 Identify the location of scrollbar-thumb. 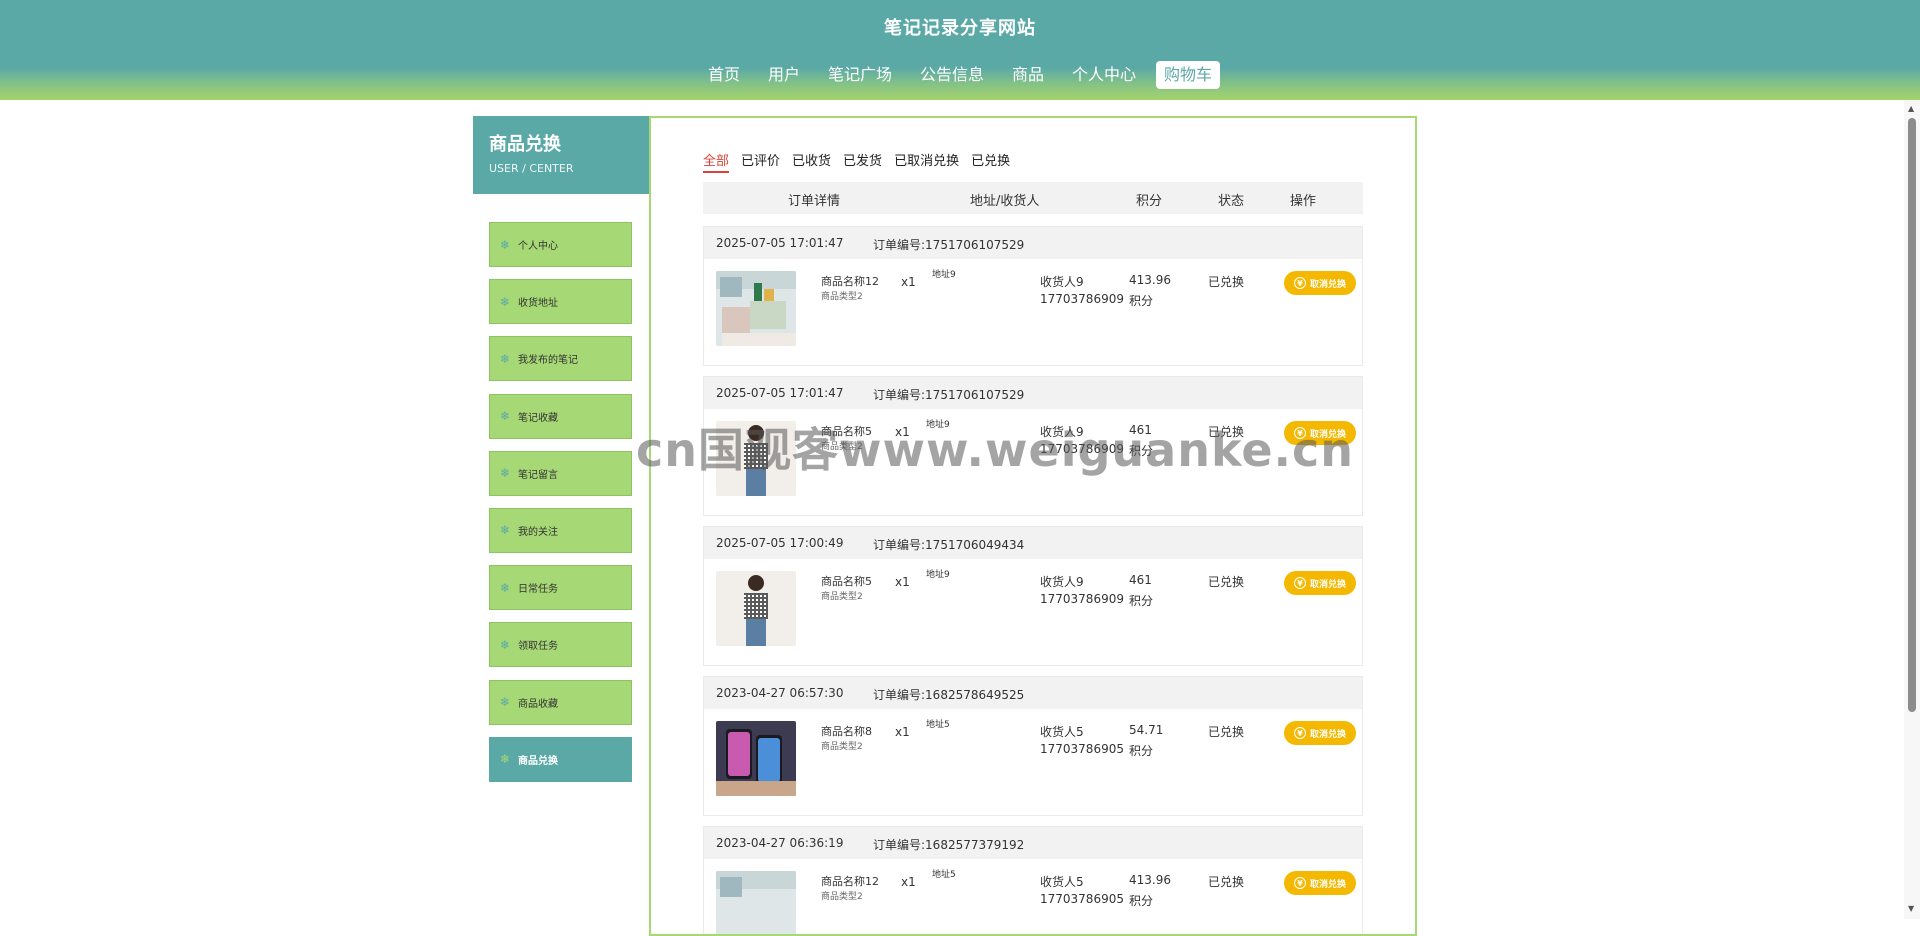
(1912, 415).